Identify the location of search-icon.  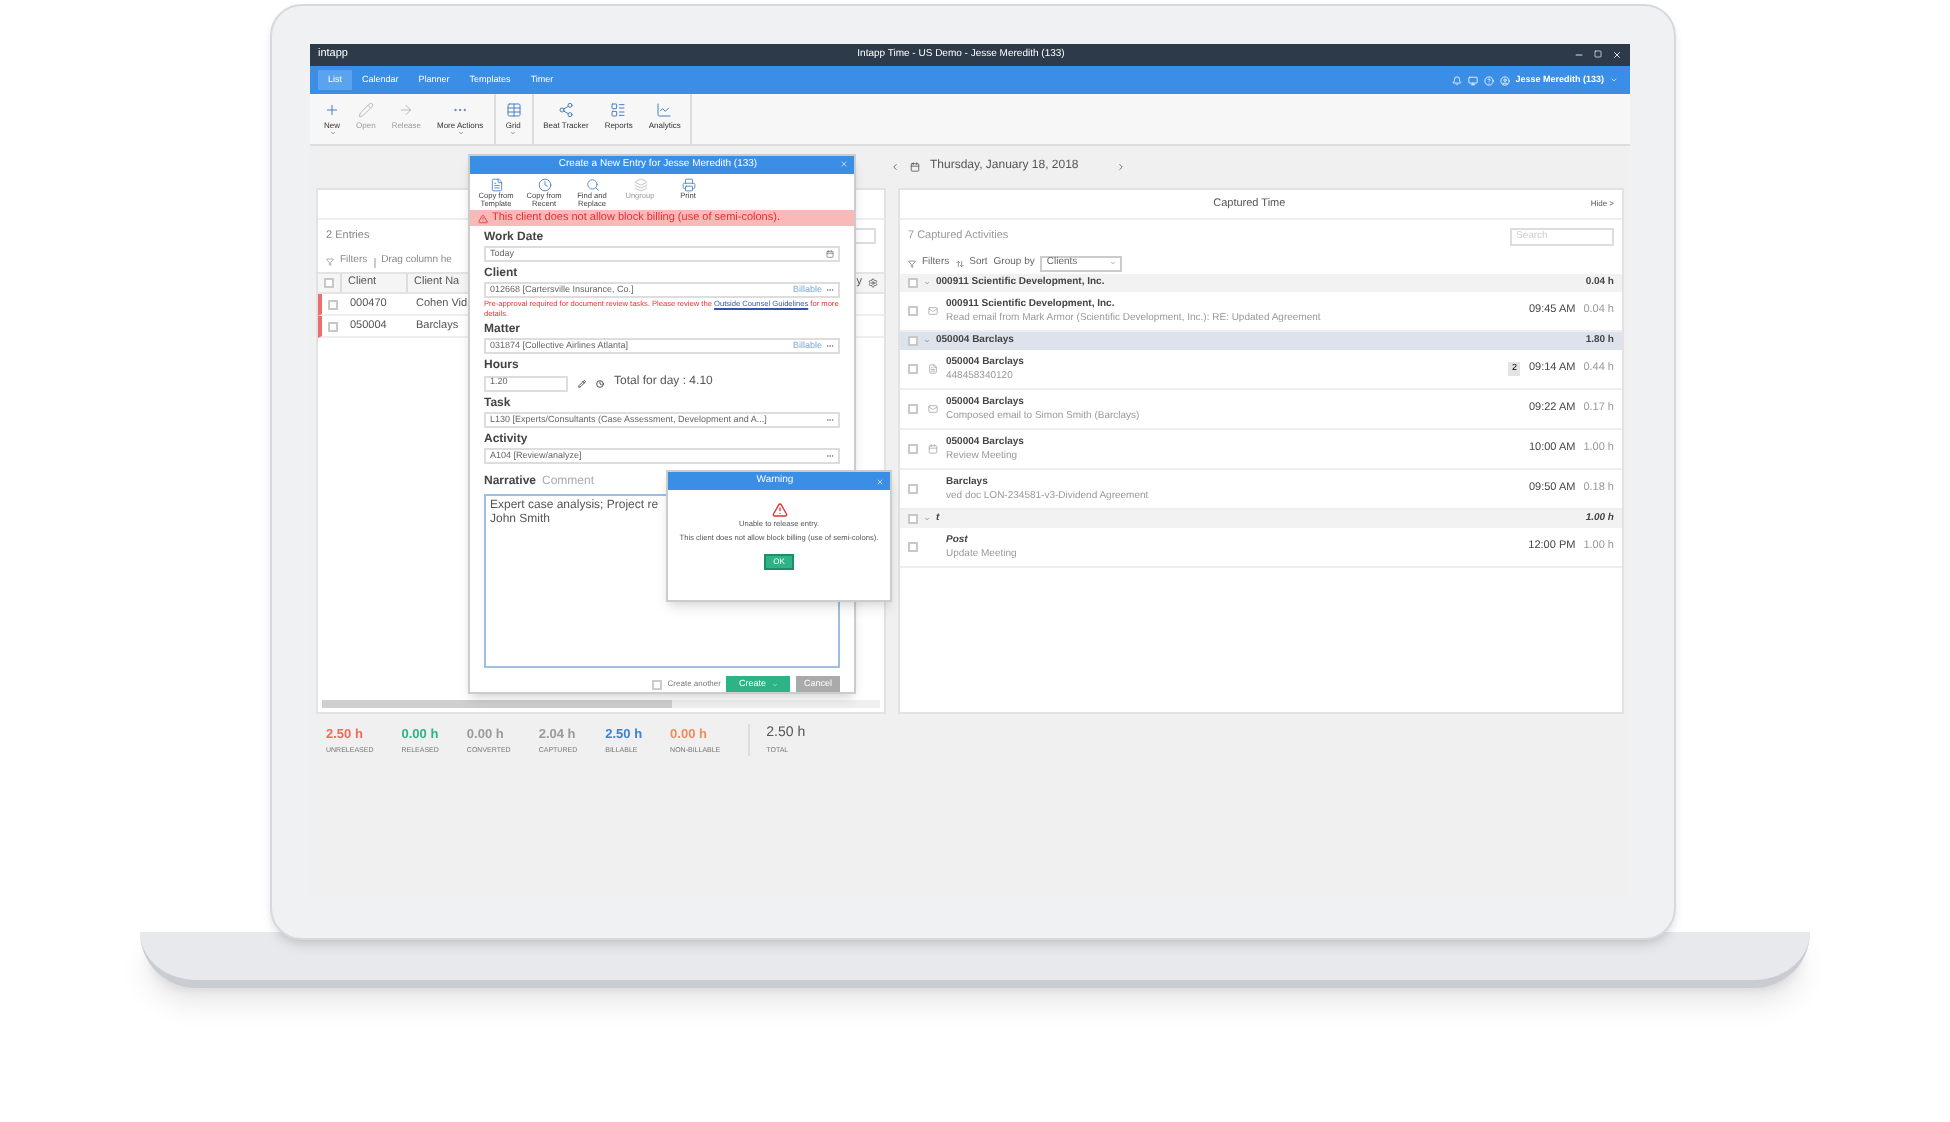
(592, 184).